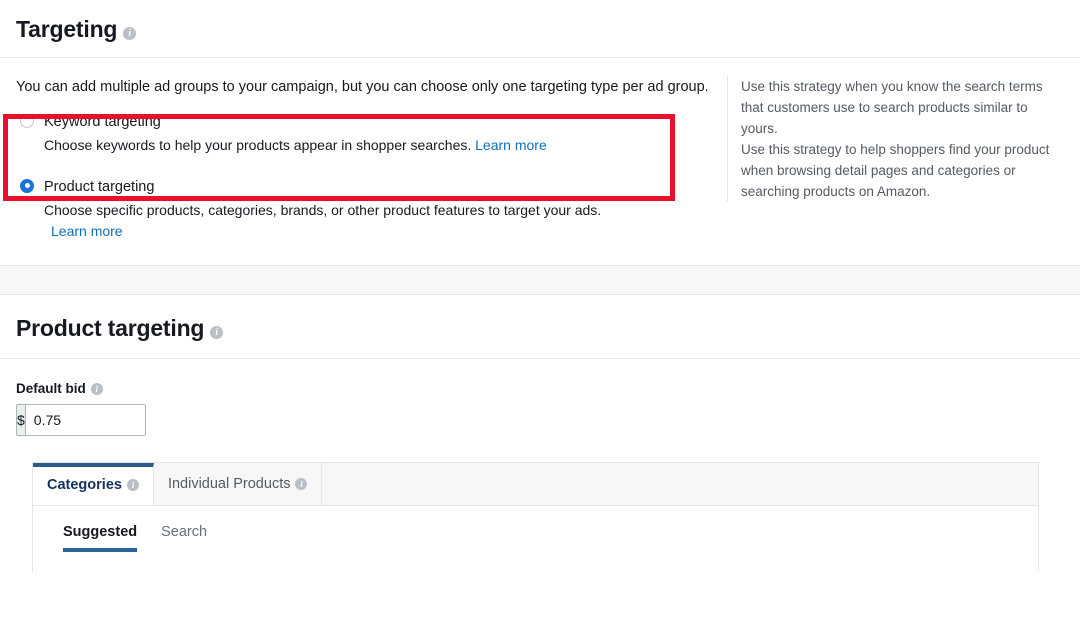  What do you see at coordinates (51, 388) in the screenshot?
I see `default-bid-label: Default bid` at bounding box center [51, 388].